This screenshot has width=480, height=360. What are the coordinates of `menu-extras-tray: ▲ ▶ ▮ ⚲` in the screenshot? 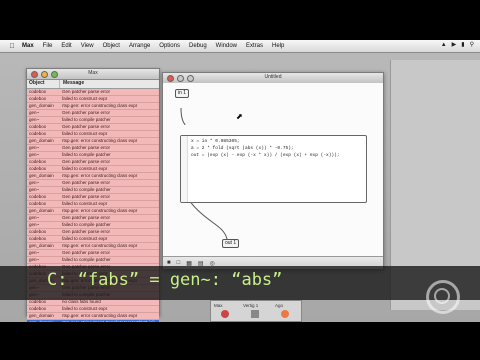 It's located at (457, 45).